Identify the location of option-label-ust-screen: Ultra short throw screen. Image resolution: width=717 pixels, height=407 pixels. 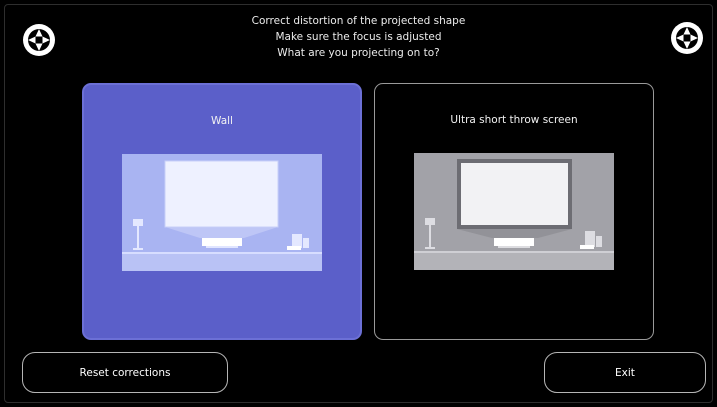
(514, 120).